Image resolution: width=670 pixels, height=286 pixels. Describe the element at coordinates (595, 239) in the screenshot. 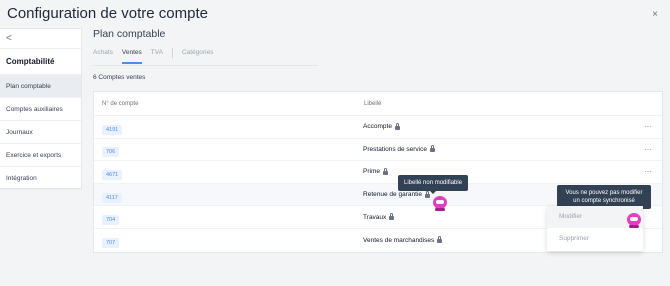

I see `menu-item-supprimer: Supprimer` at that location.